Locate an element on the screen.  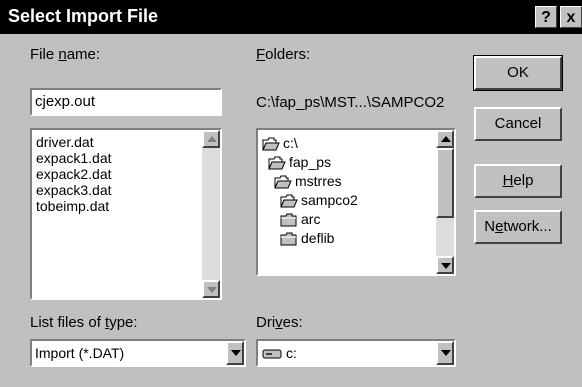
scroll-thumb is located at coordinates (445, 183).